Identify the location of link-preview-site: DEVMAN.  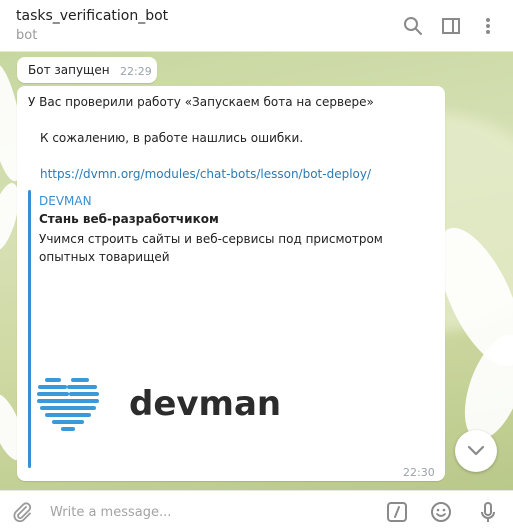
(65, 201).